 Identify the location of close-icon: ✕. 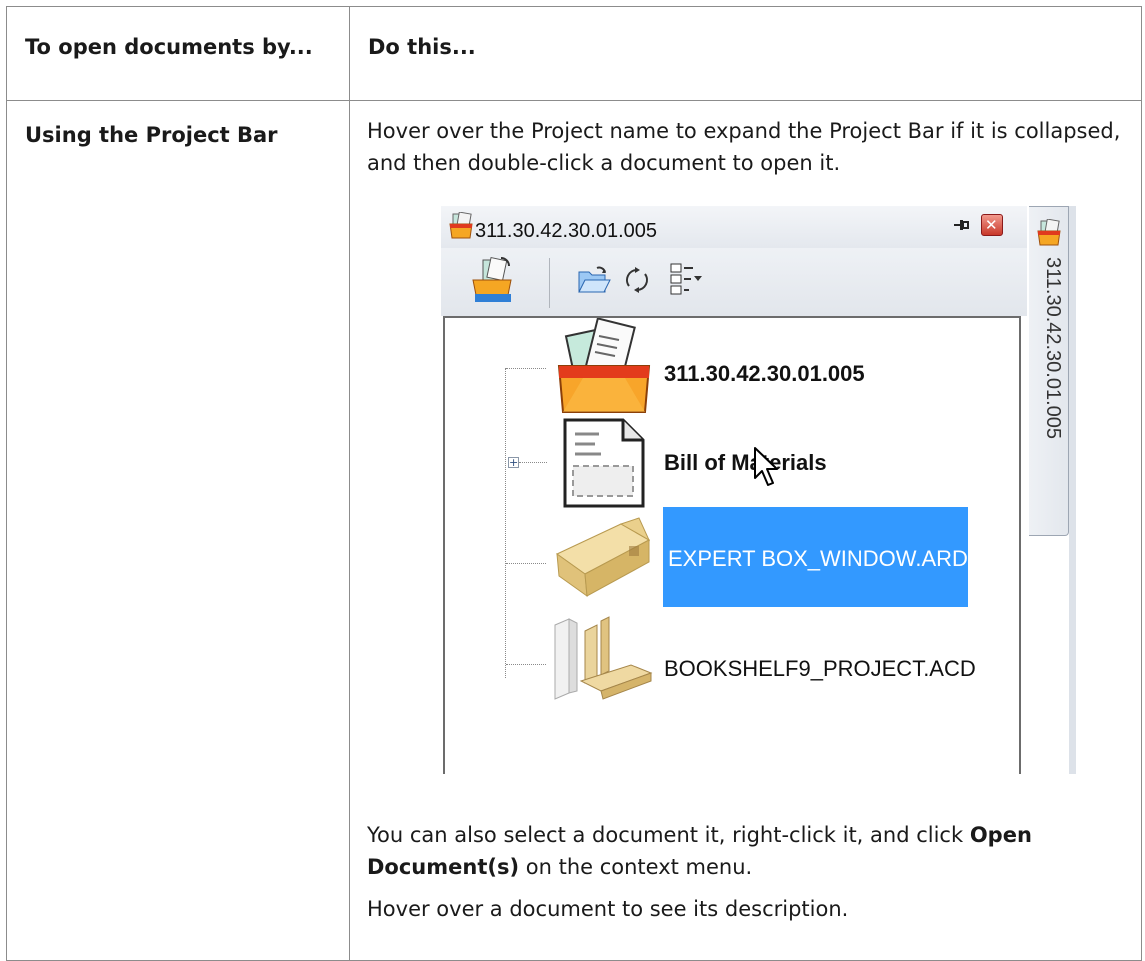
(991, 225).